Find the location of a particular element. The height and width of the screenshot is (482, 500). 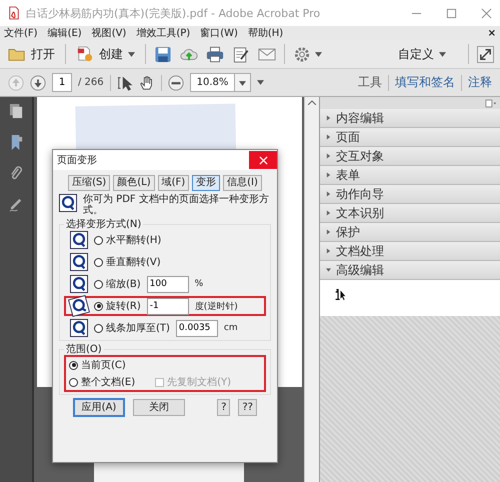

close-document-button: × is located at coordinates (492, 33).